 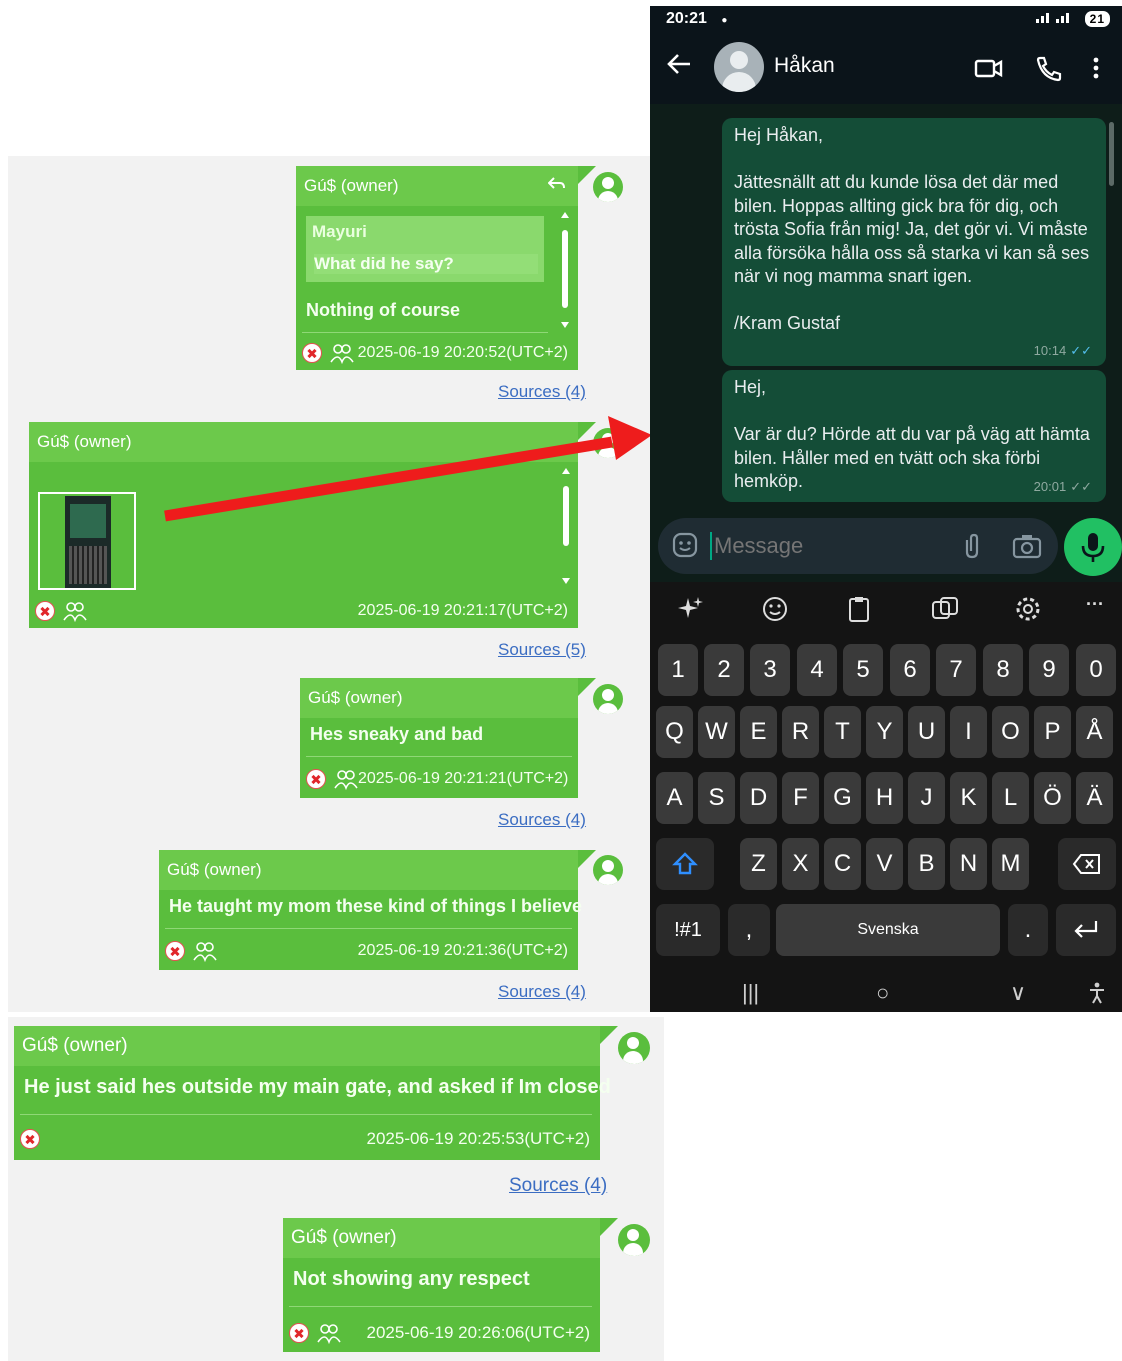 What do you see at coordinates (724, 20) in the screenshot?
I see `status-icons: ●` at bounding box center [724, 20].